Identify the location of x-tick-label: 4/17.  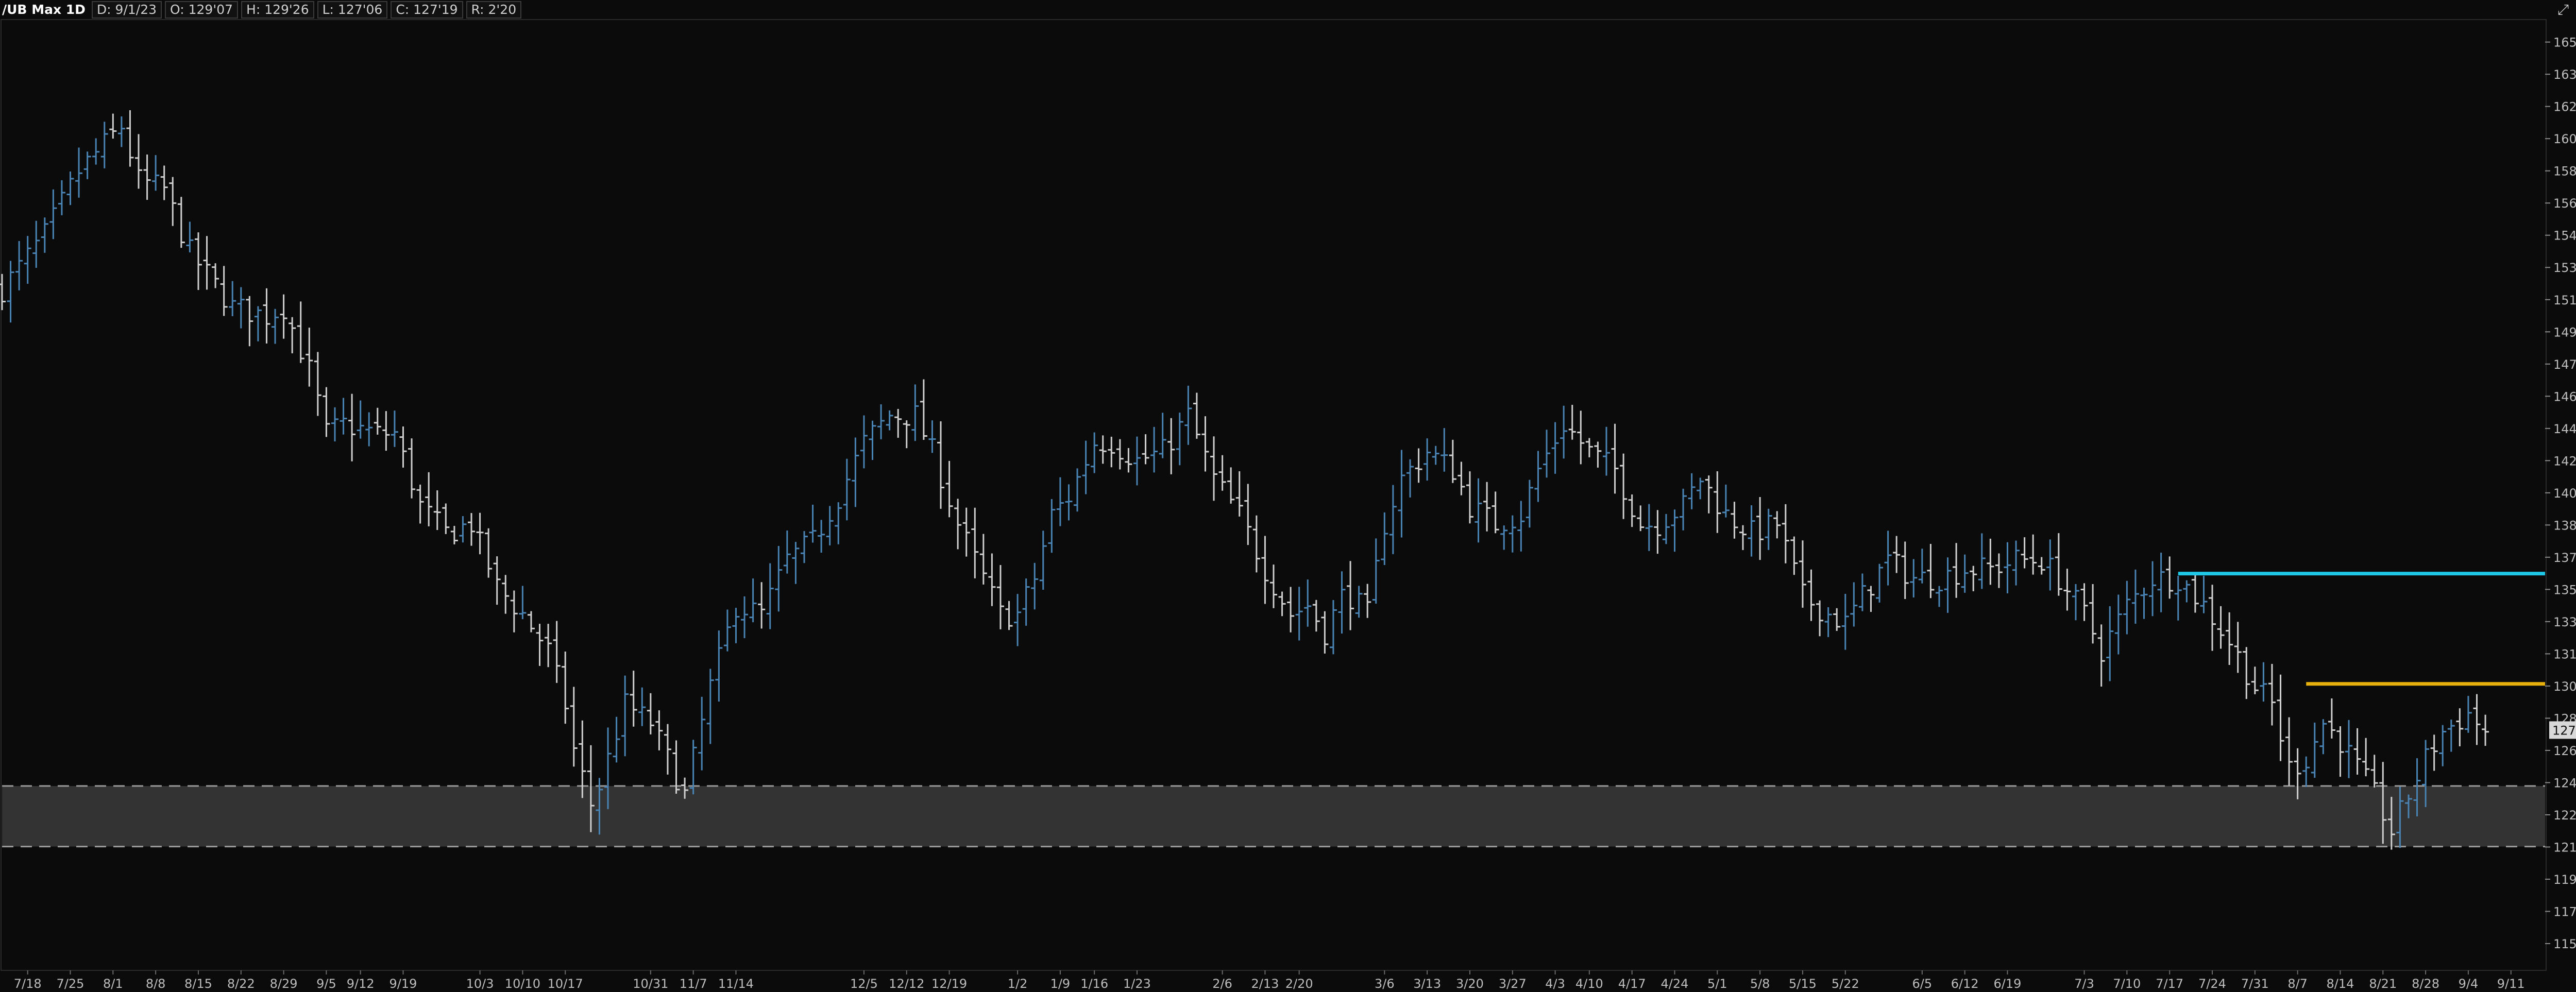
(1632, 984).